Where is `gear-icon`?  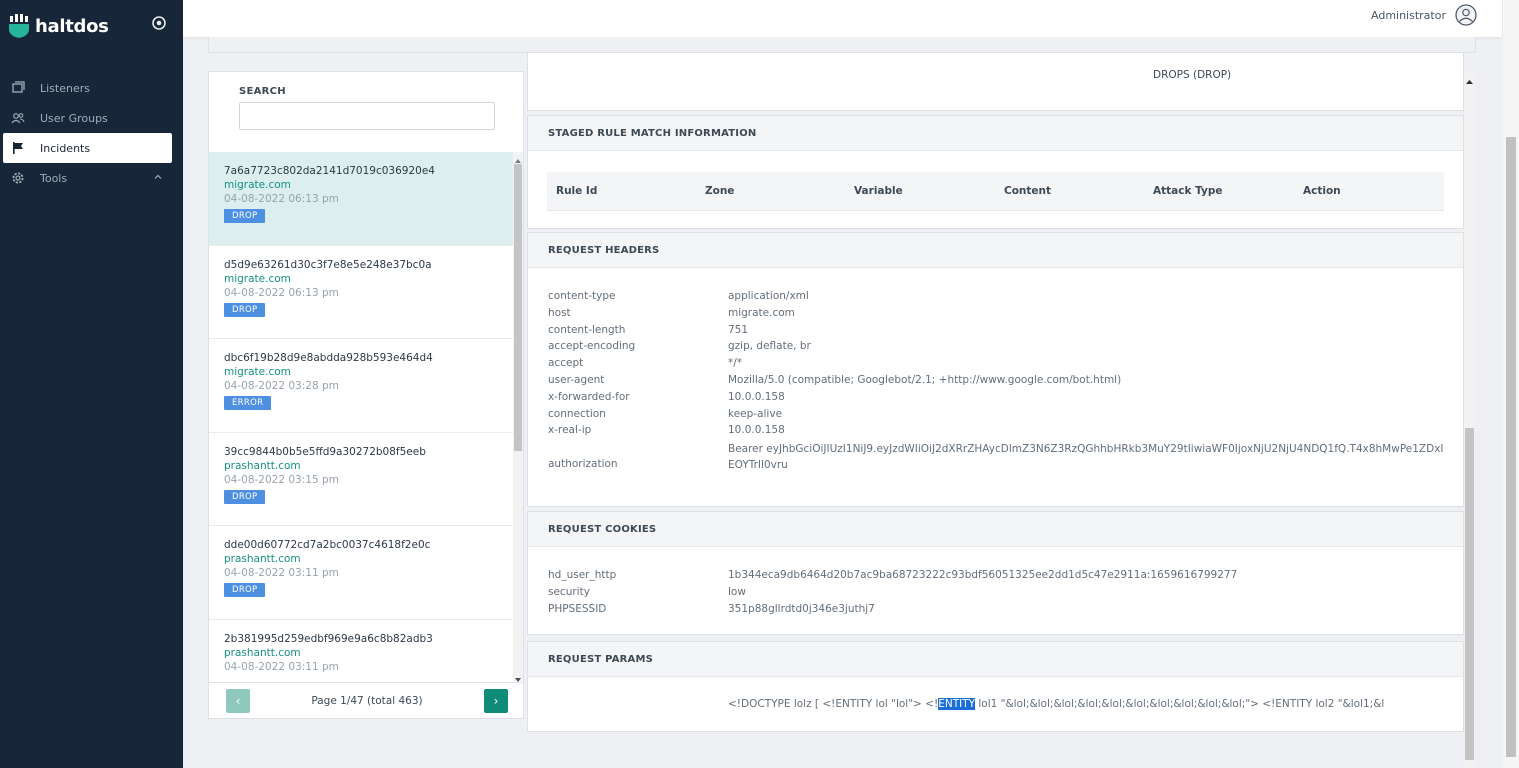 gear-icon is located at coordinates (18, 178).